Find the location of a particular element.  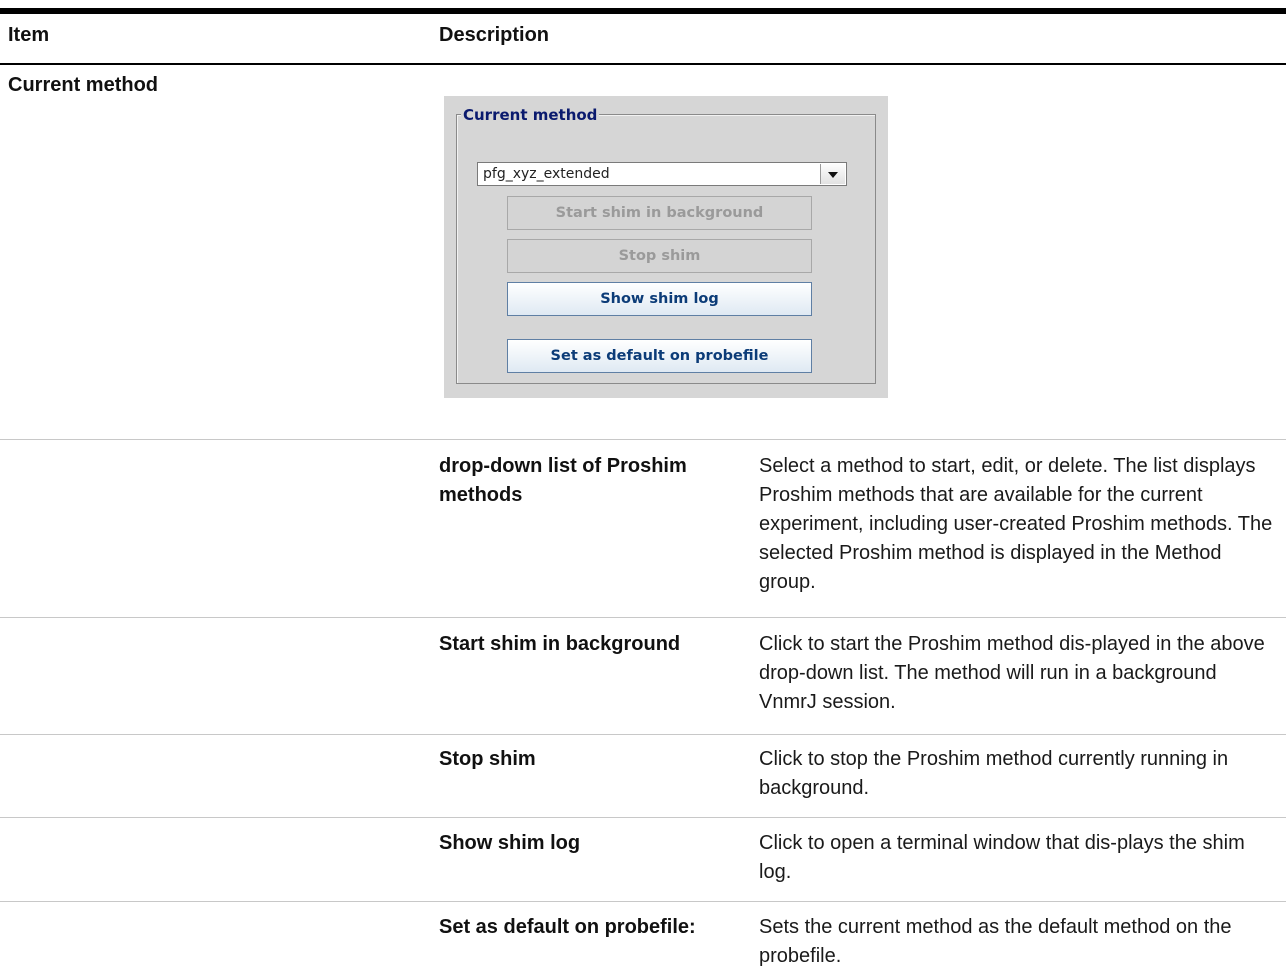

section-label-current-method: Current method is located at coordinates (83, 85).